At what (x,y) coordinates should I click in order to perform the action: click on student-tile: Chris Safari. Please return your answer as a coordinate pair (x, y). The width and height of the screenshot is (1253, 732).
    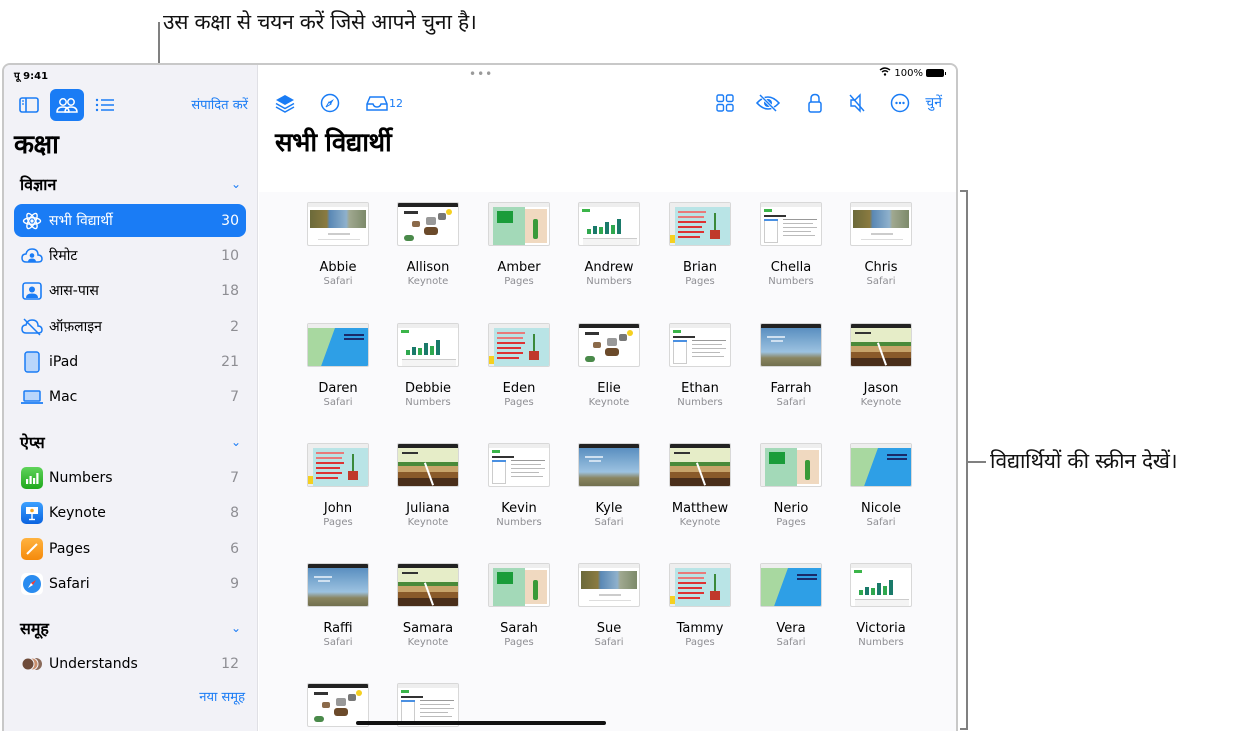
    Looking at the image, I should click on (881, 244).